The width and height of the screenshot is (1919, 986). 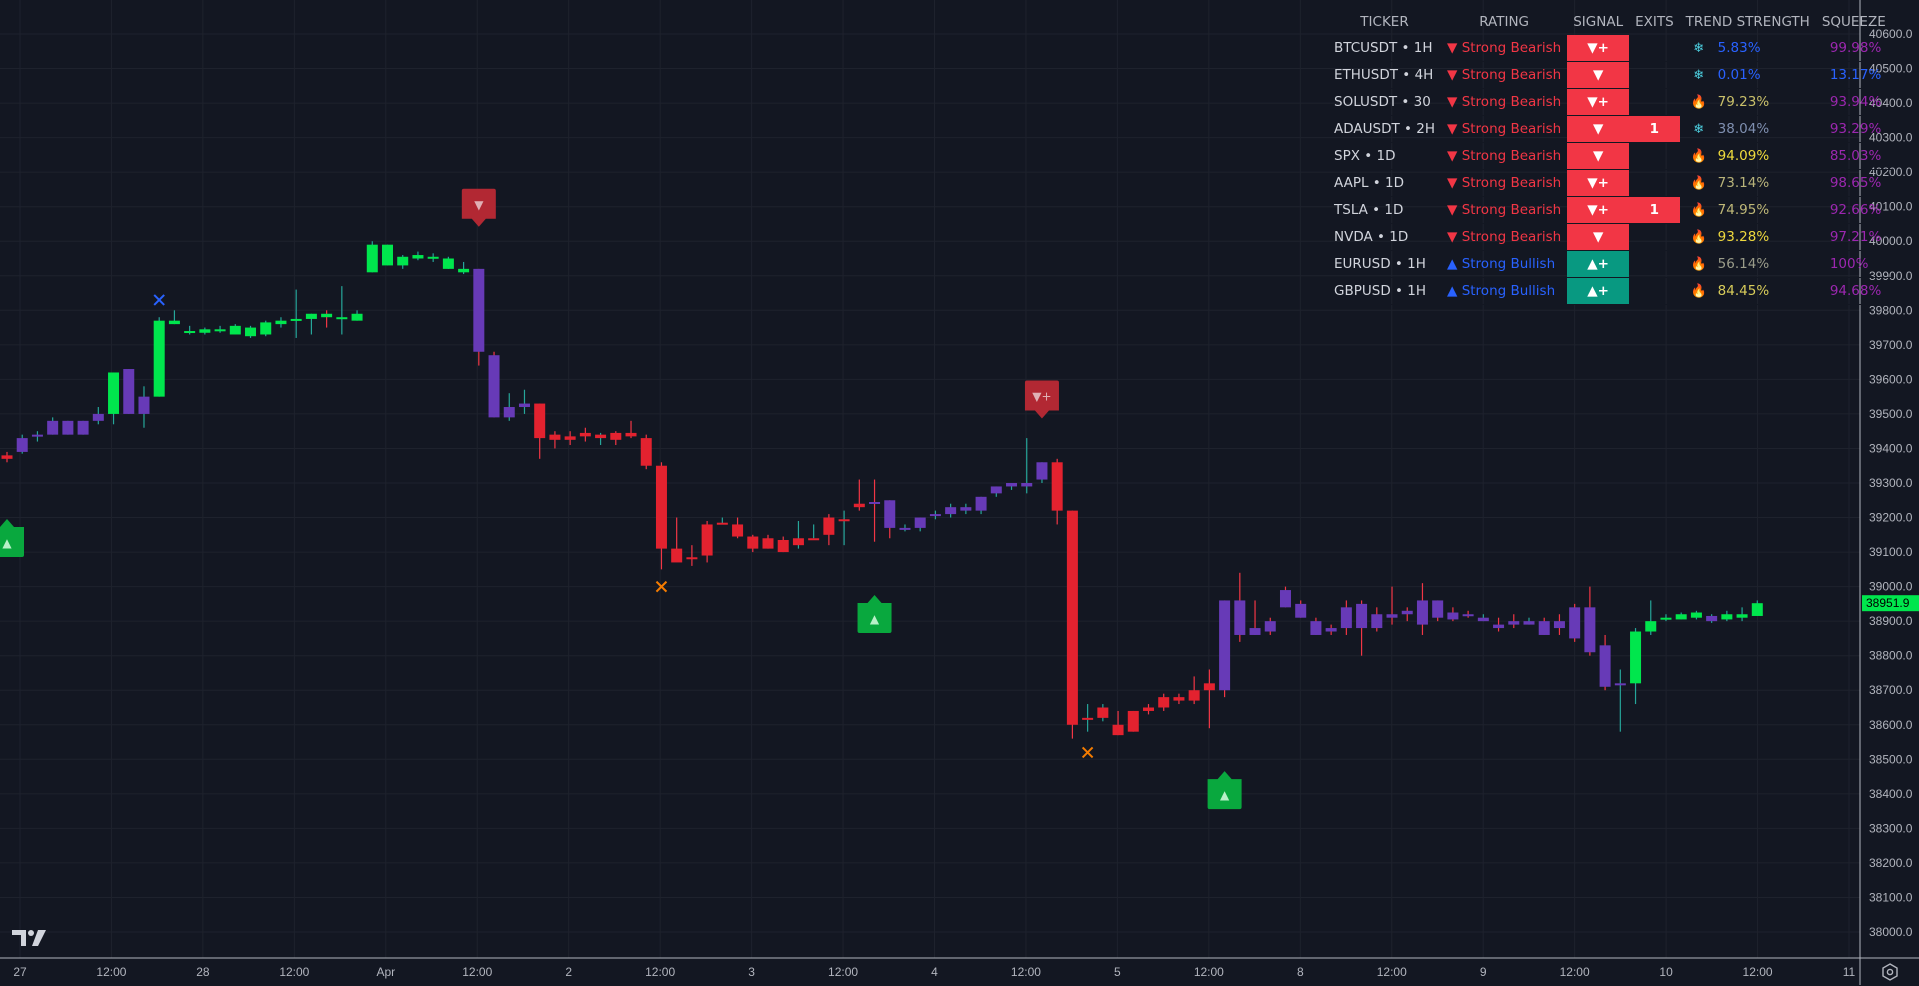 I want to click on settings-icon, so click(x=1890, y=972).